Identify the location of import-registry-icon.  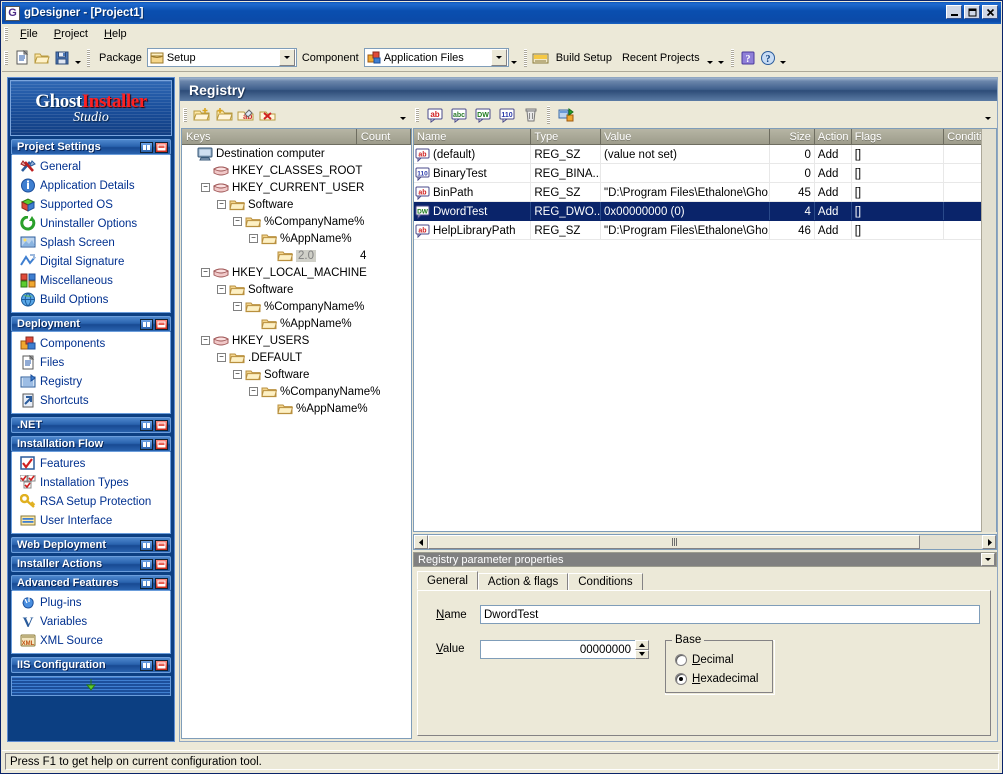
(566, 115).